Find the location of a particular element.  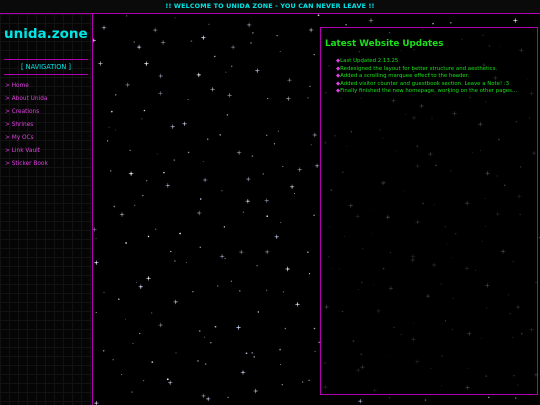

nav-link-creations: > Creations is located at coordinates (26, 115).